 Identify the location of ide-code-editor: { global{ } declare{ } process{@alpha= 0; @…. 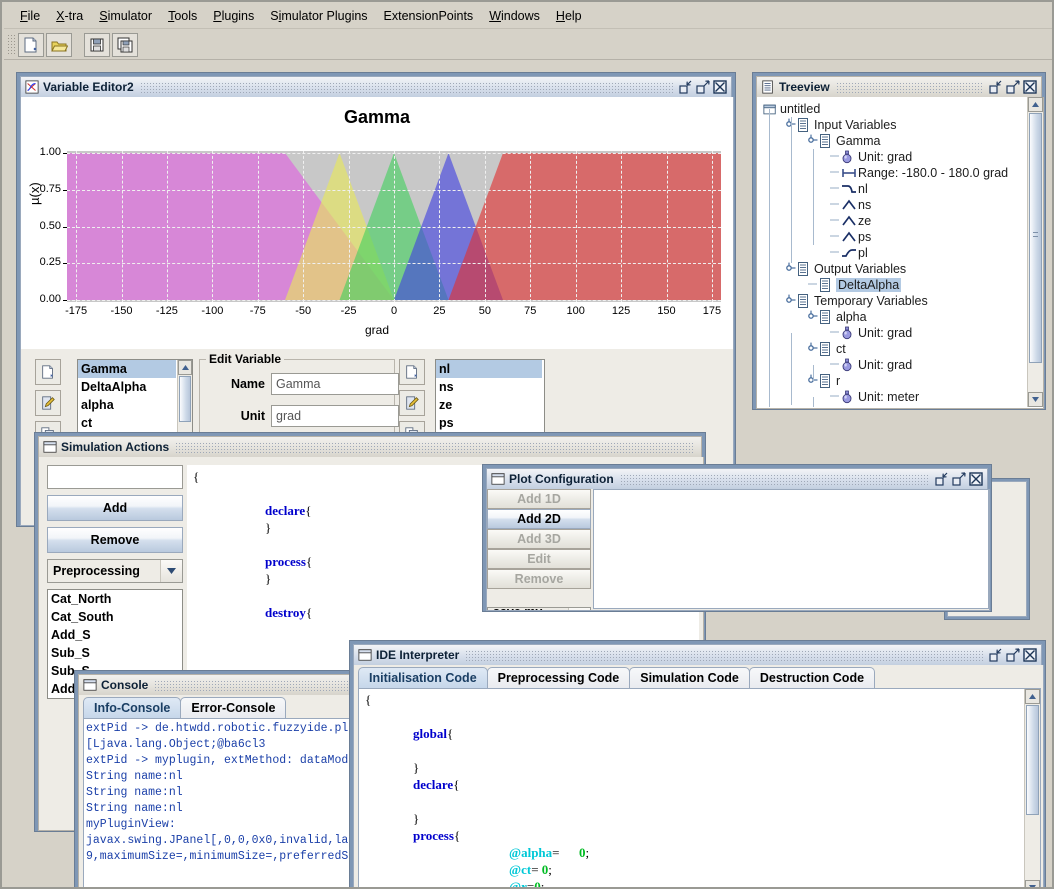
(699, 787).